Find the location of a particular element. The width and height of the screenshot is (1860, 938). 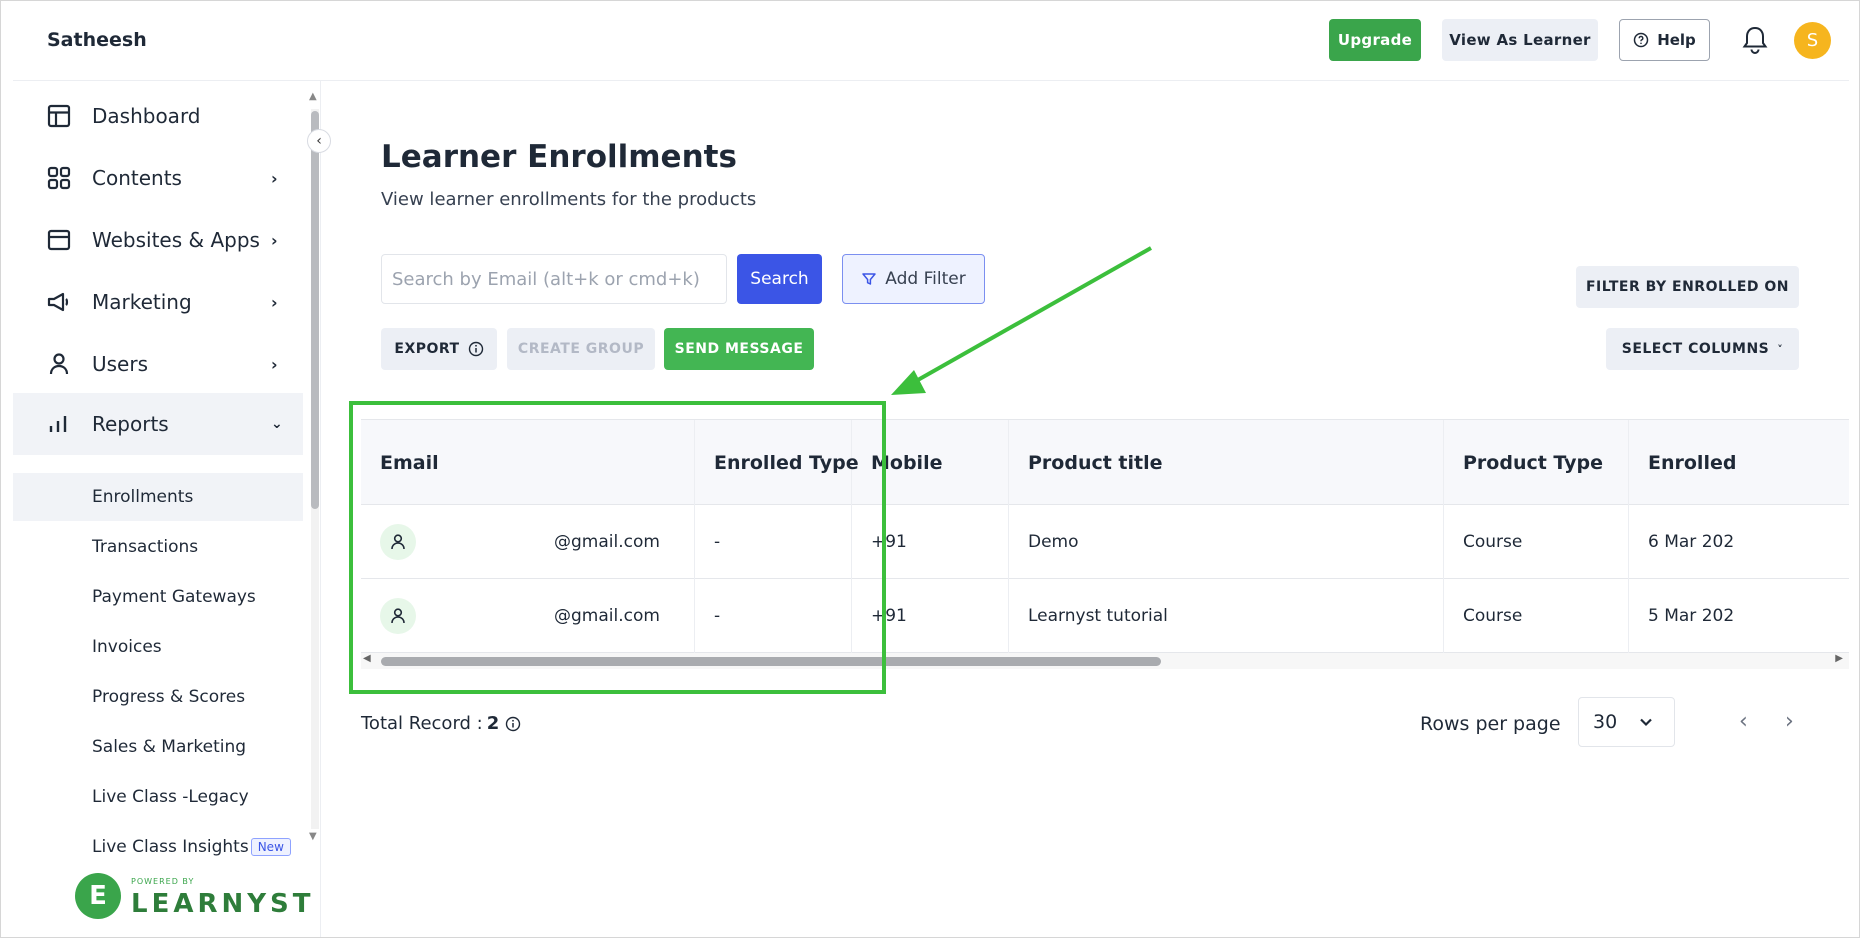

sidebar-subitem-label: Live Class Insights New is located at coordinates (191, 847).